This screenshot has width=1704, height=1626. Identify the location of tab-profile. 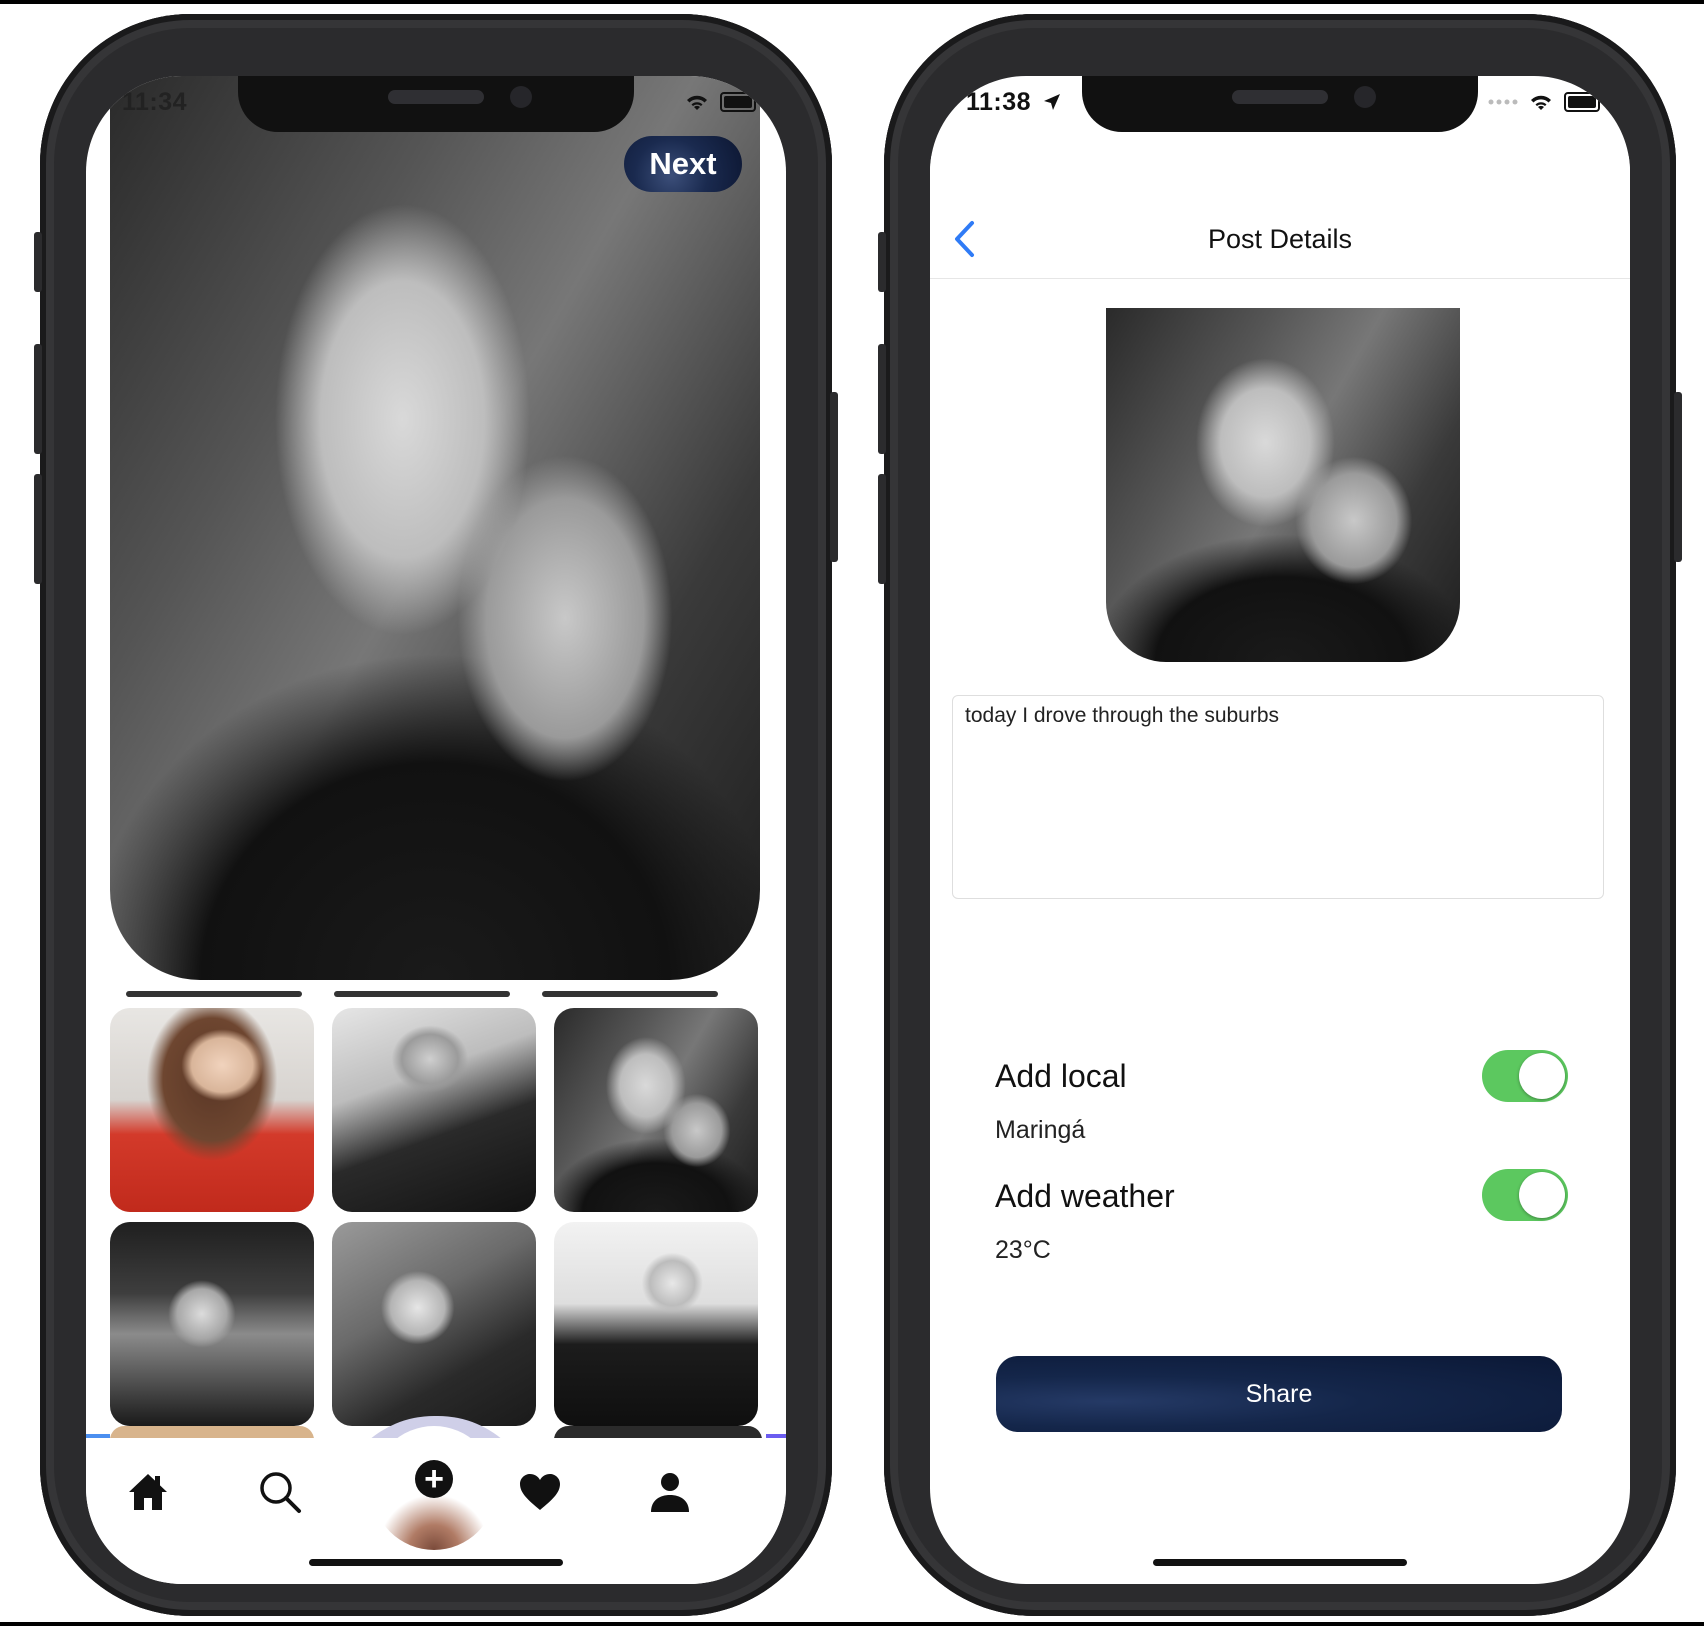
(670, 1492).